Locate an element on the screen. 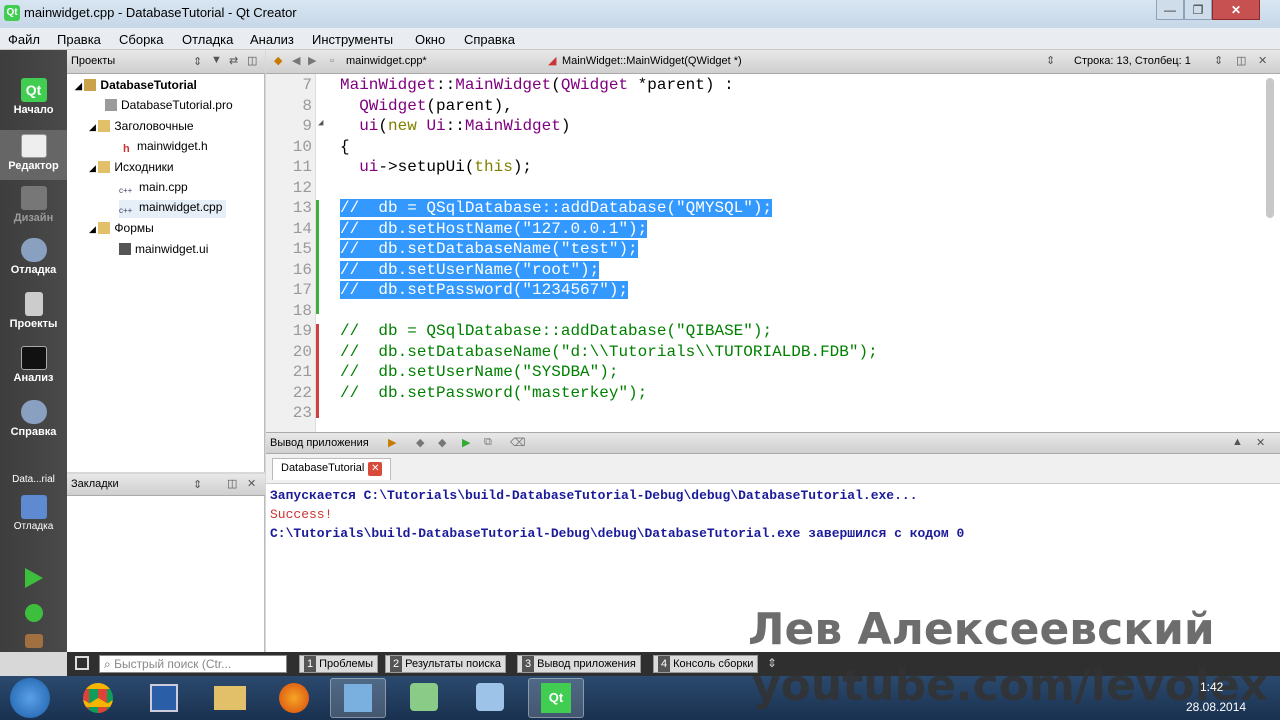  compile-output-button: 4 Консоль сборки is located at coordinates (706, 664).